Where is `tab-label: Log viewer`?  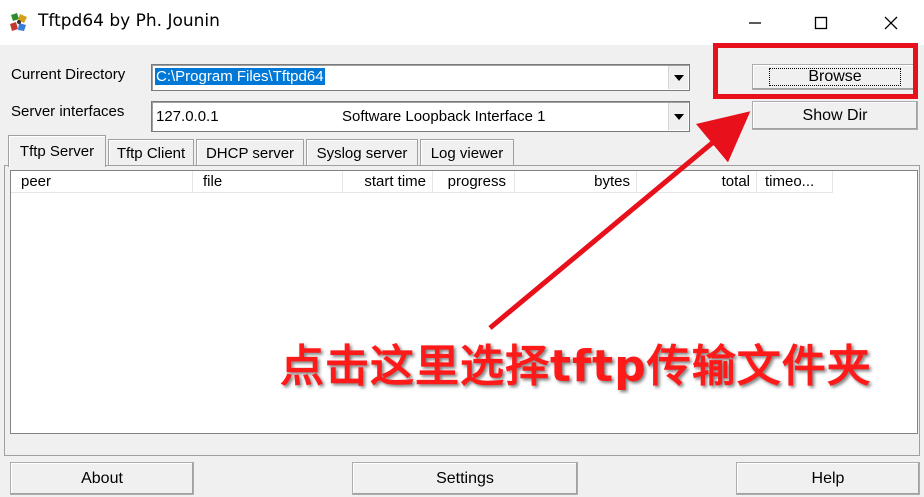
tab-label: Log viewer is located at coordinates (467, 153).